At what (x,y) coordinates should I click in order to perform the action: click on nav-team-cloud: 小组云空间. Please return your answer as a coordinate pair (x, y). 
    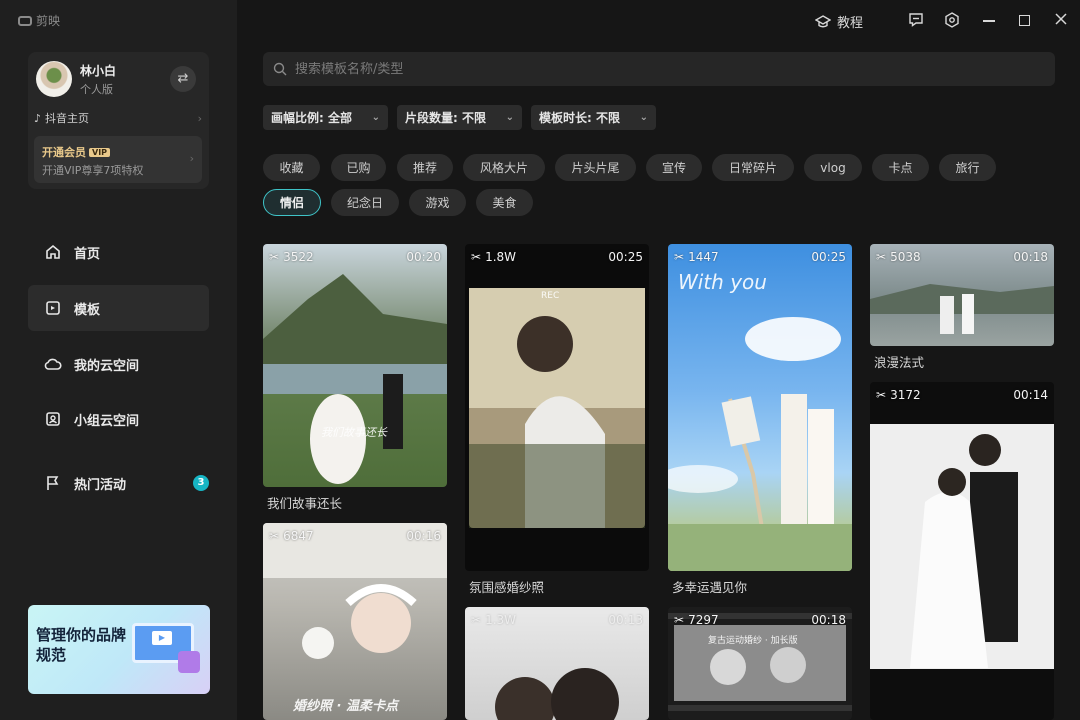
    Looking at the image, I should click on (118, 419).